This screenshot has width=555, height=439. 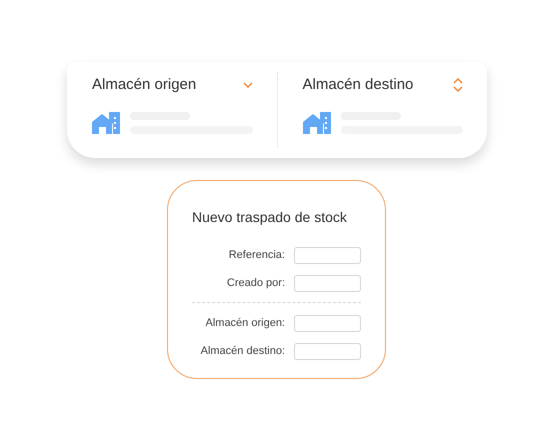 I want to click on field-label: Almacén origen:, so click(x=245, y=323).